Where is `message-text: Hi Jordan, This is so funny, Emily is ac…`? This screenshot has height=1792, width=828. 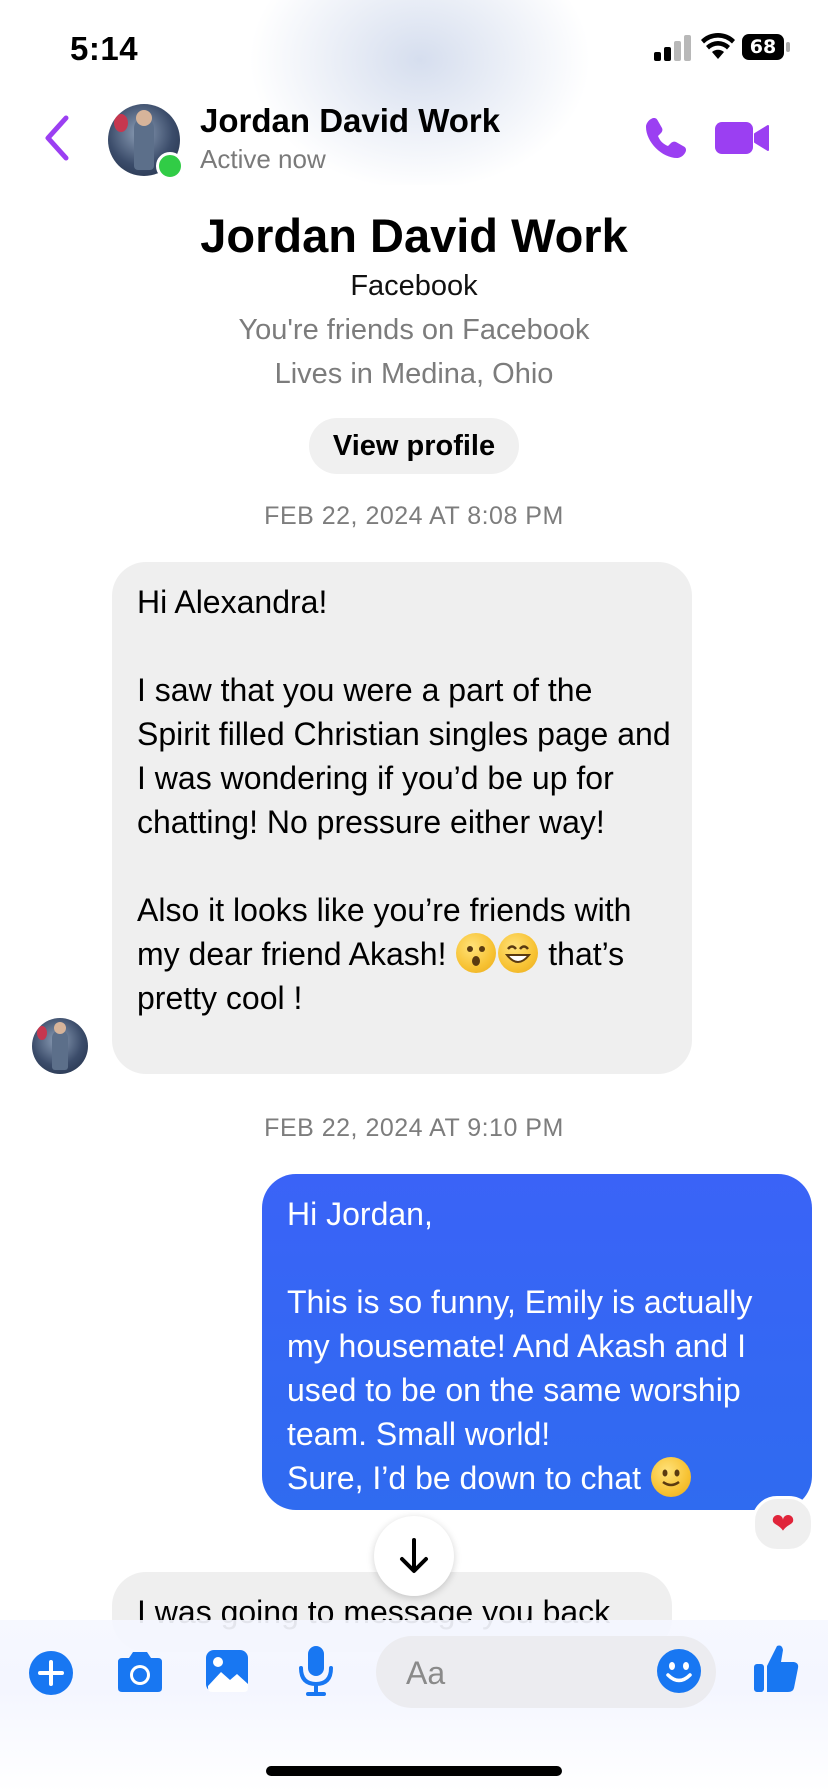 message-text: Hi Jordan, This is so funny, Emily is ac… is located at coordinates (520, 1346).